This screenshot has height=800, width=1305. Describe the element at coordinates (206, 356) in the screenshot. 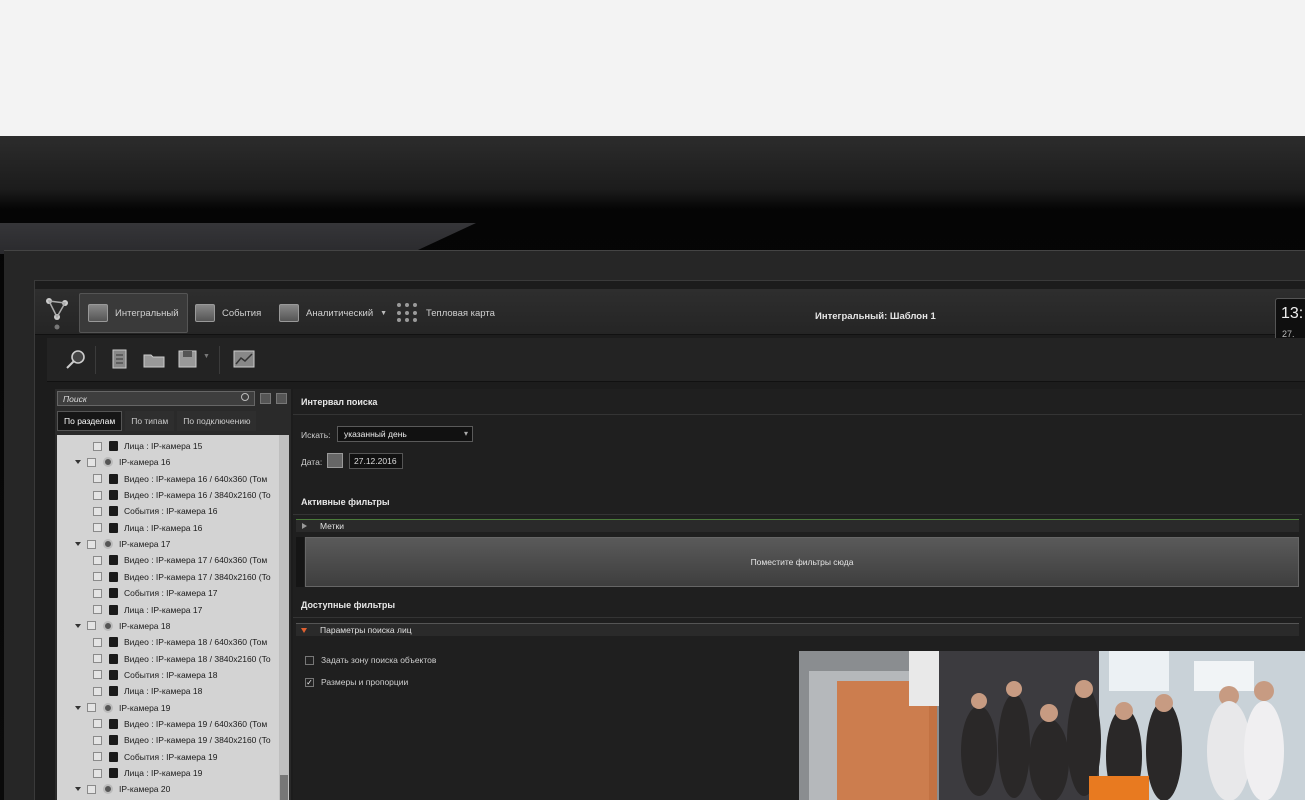

I see `save-dropdown-chevron-icon: ▼` at that location.